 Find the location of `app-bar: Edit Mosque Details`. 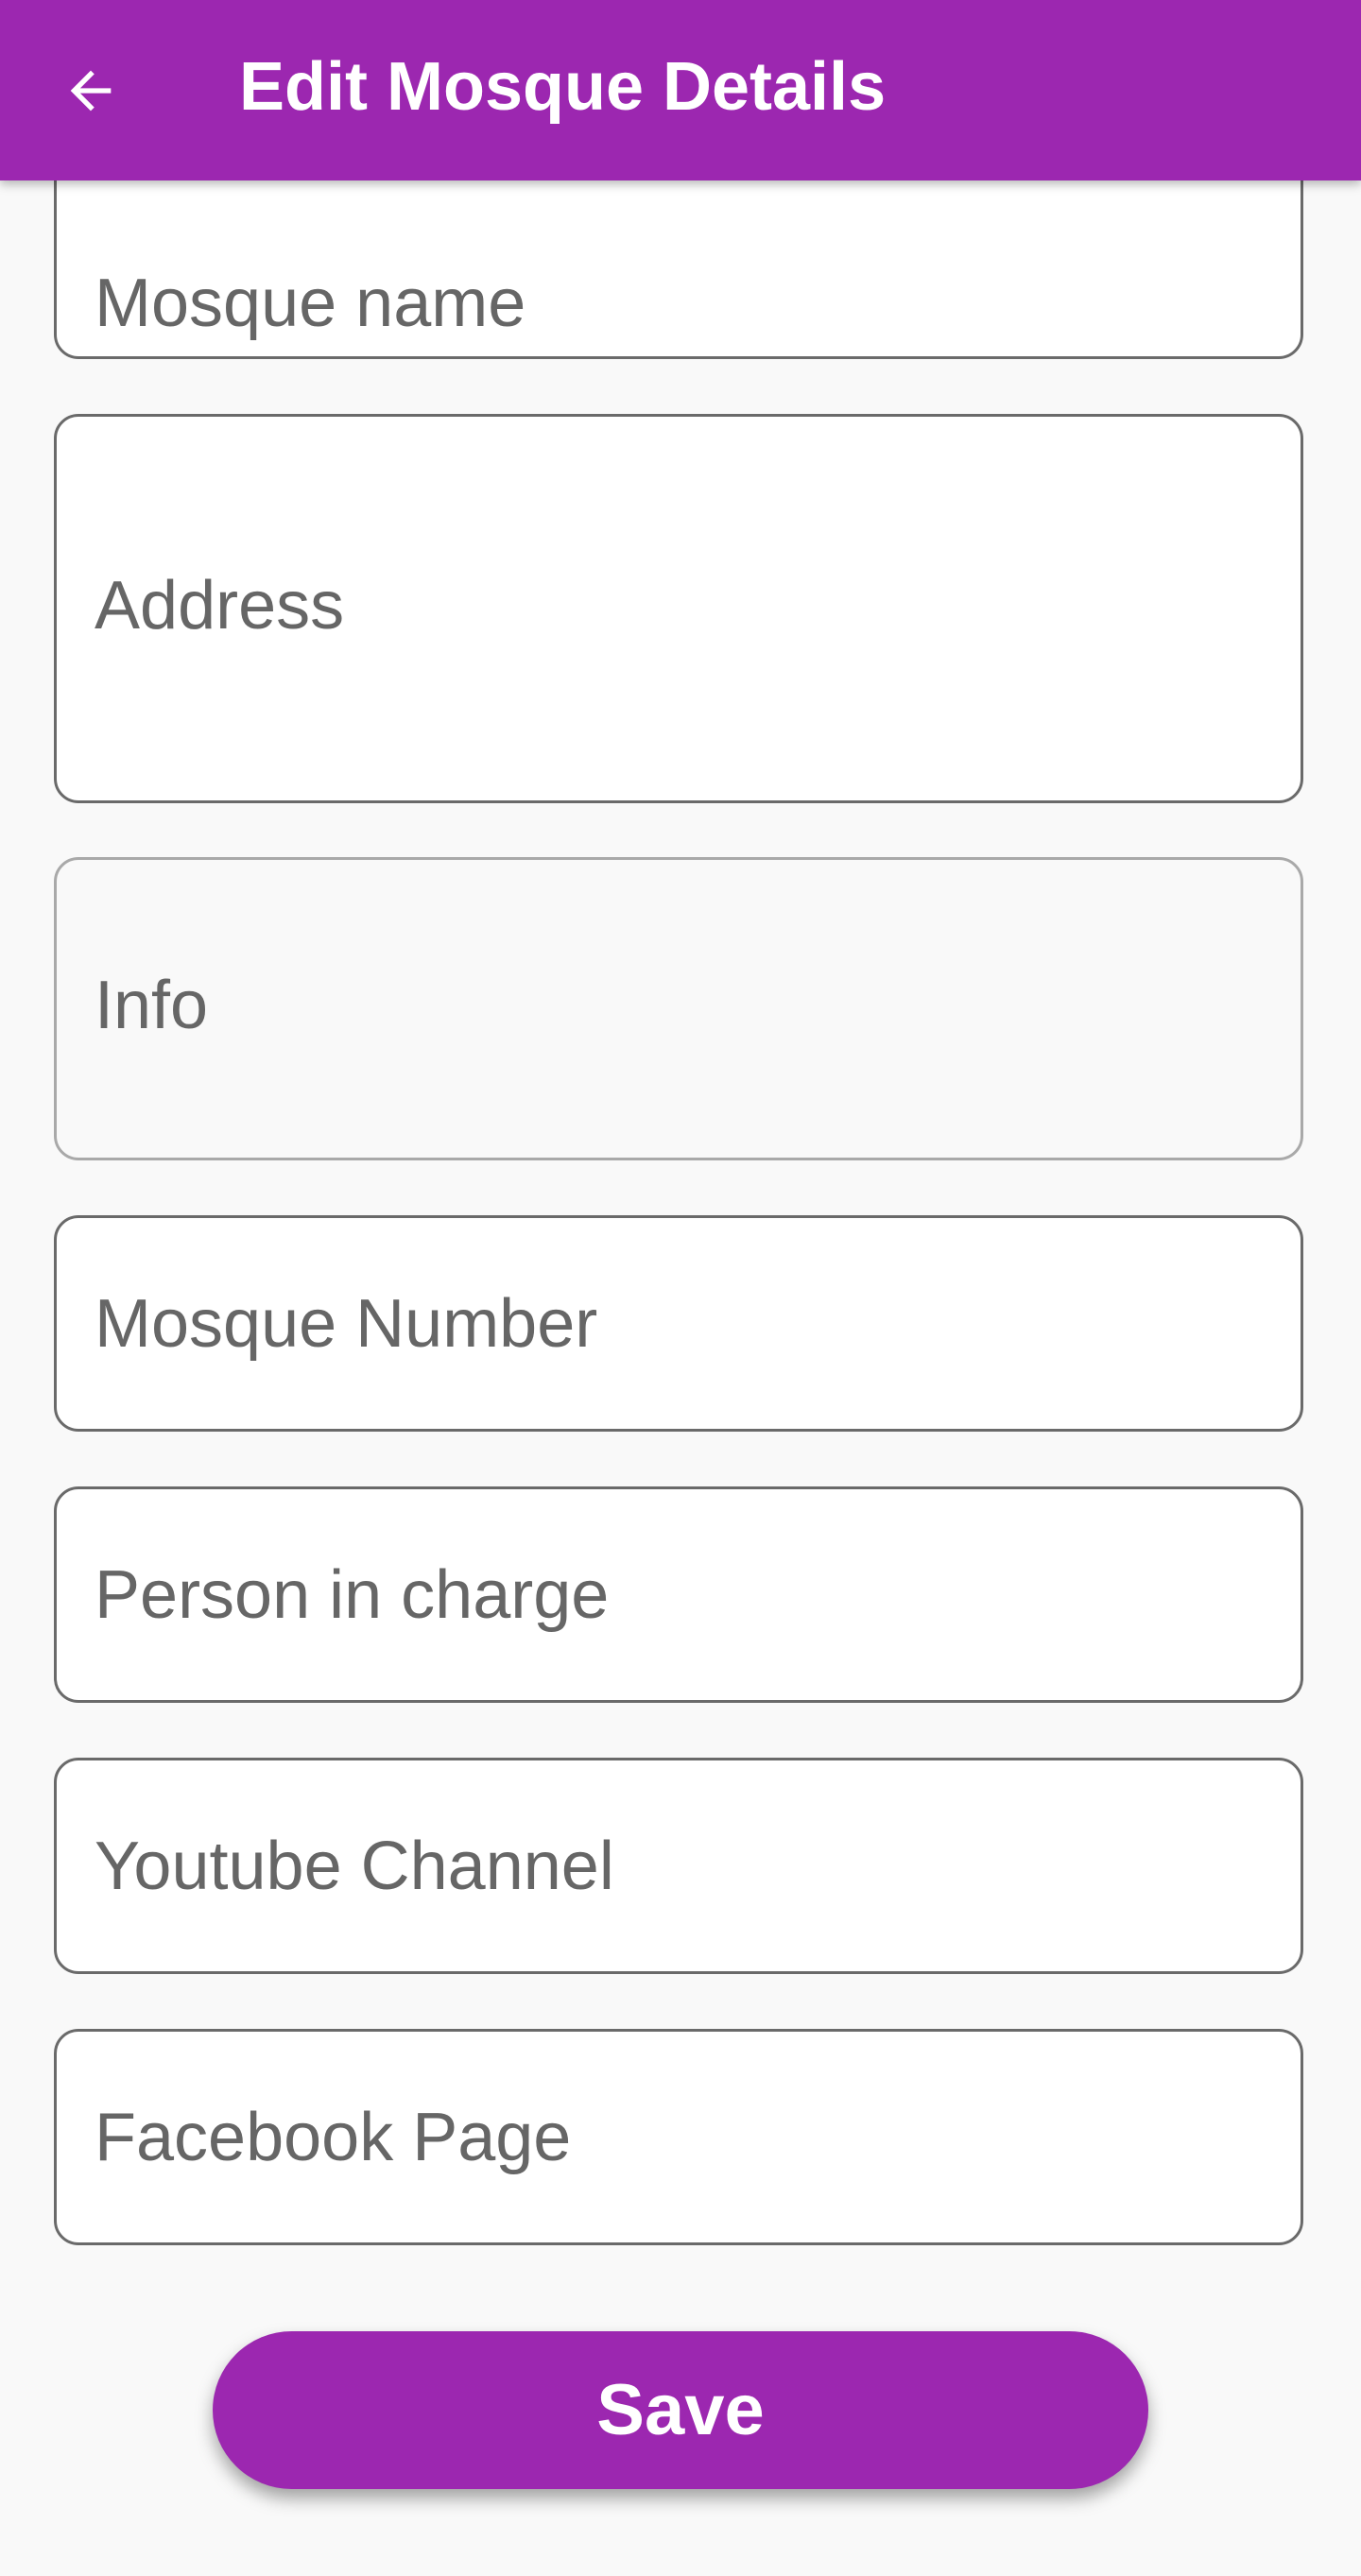

app-bar: Edit Mosque Details is located at coordinates (680, 90).